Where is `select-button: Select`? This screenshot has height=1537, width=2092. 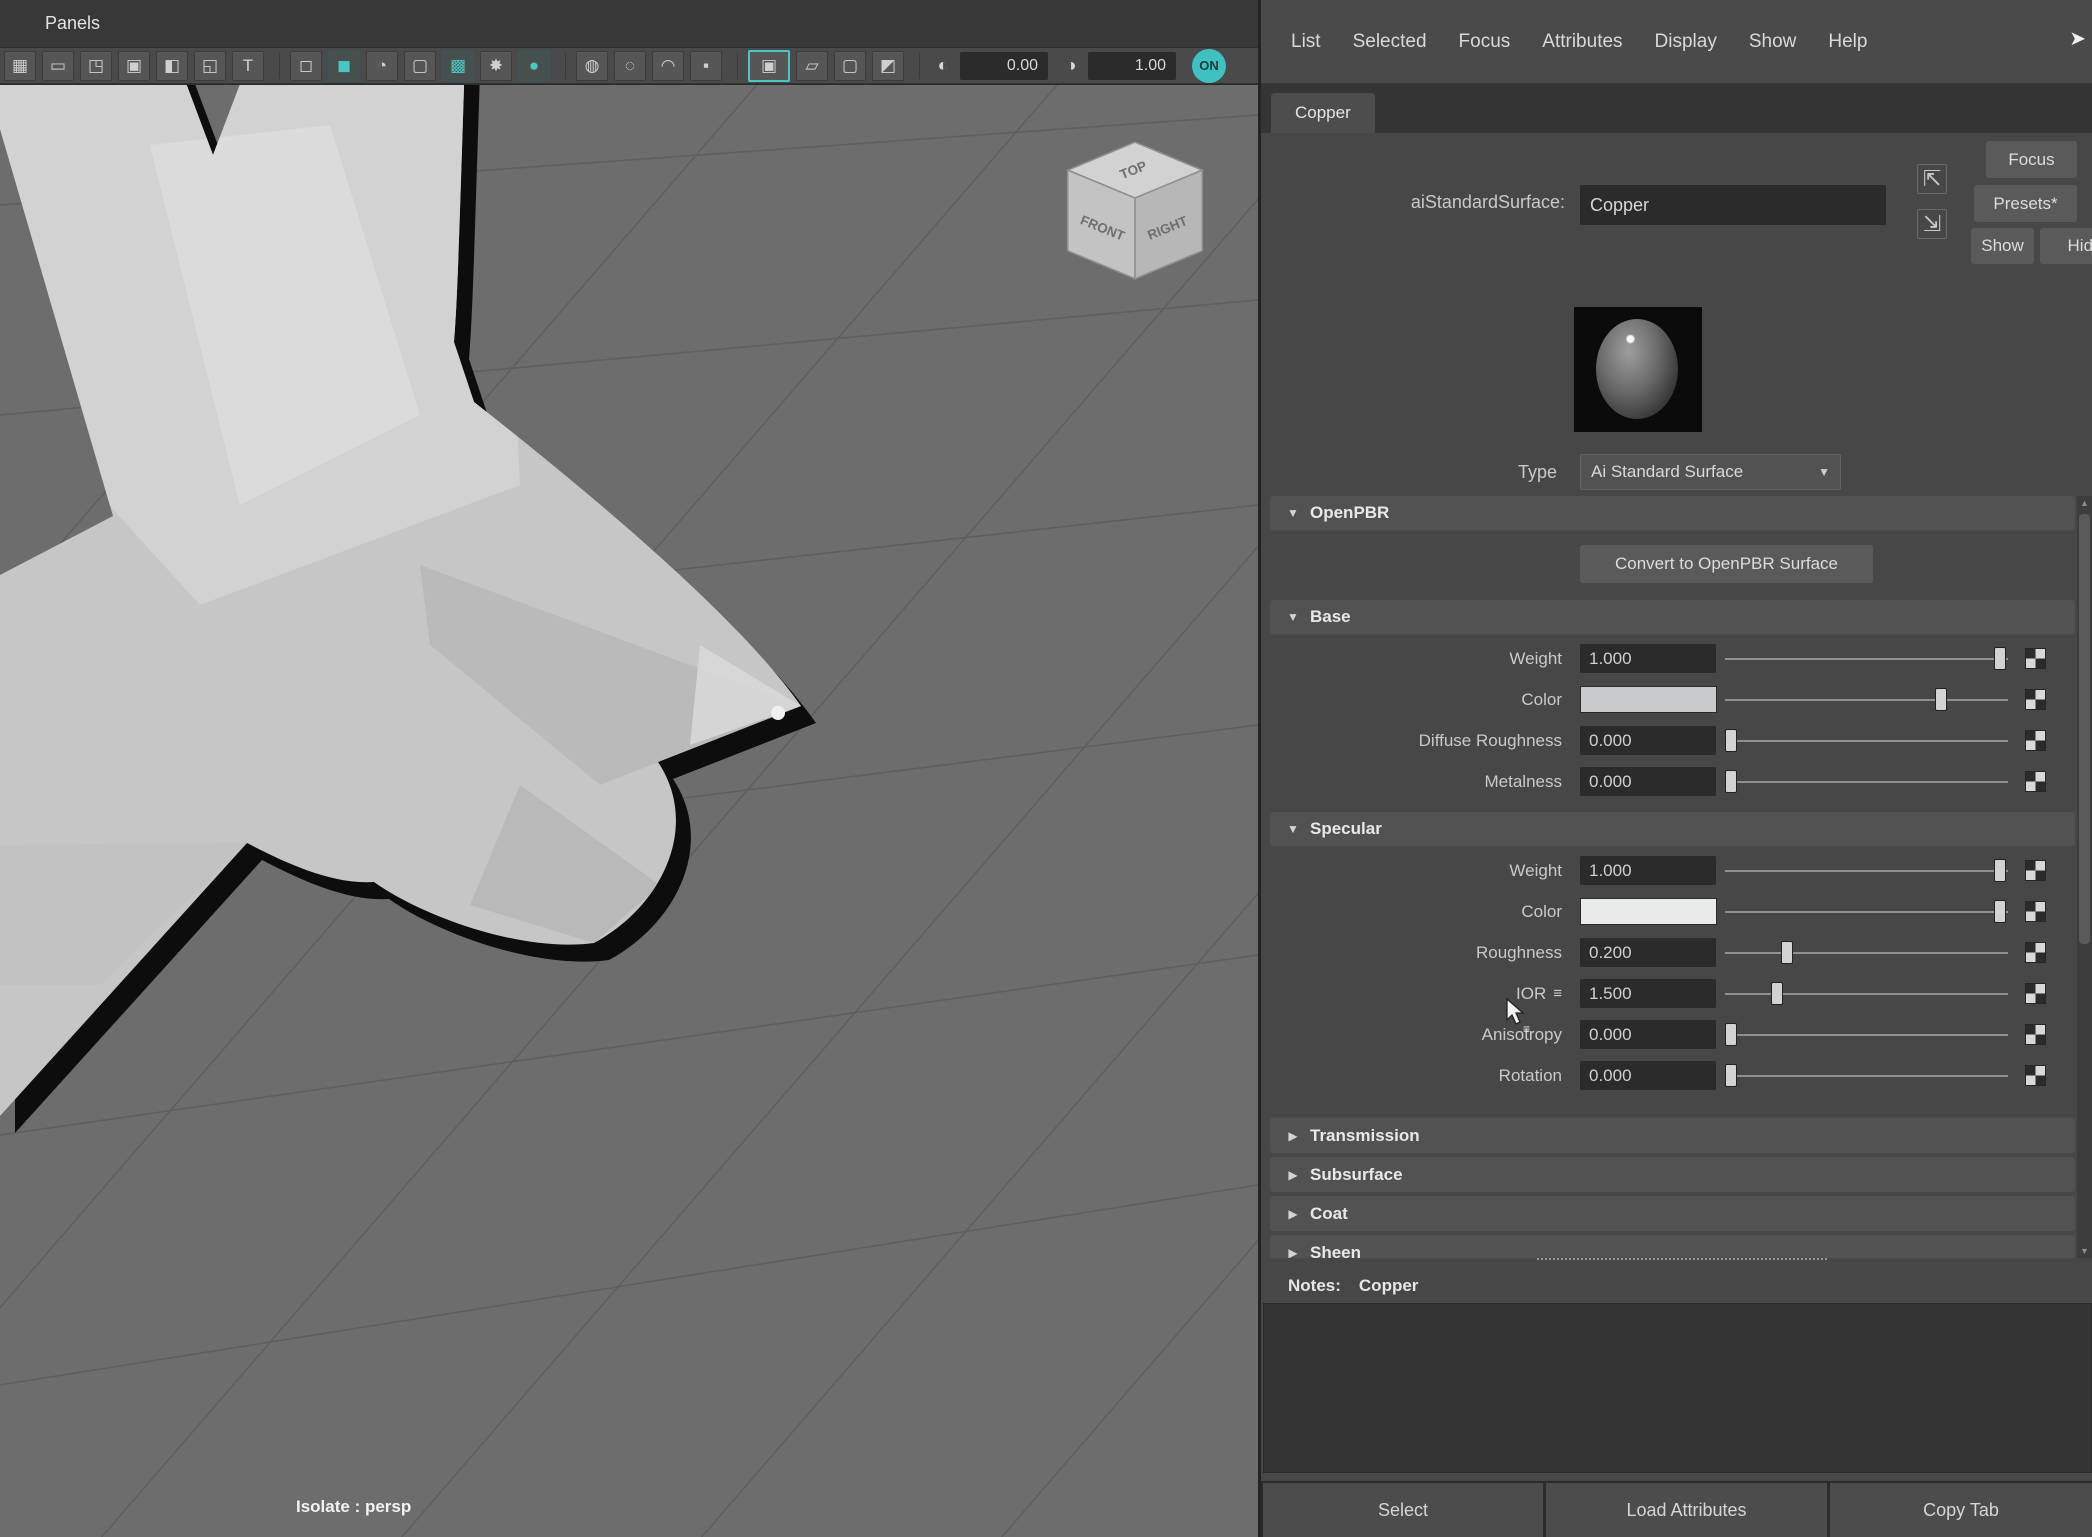 select-button: Select is located at coordinates (1403, 1510).